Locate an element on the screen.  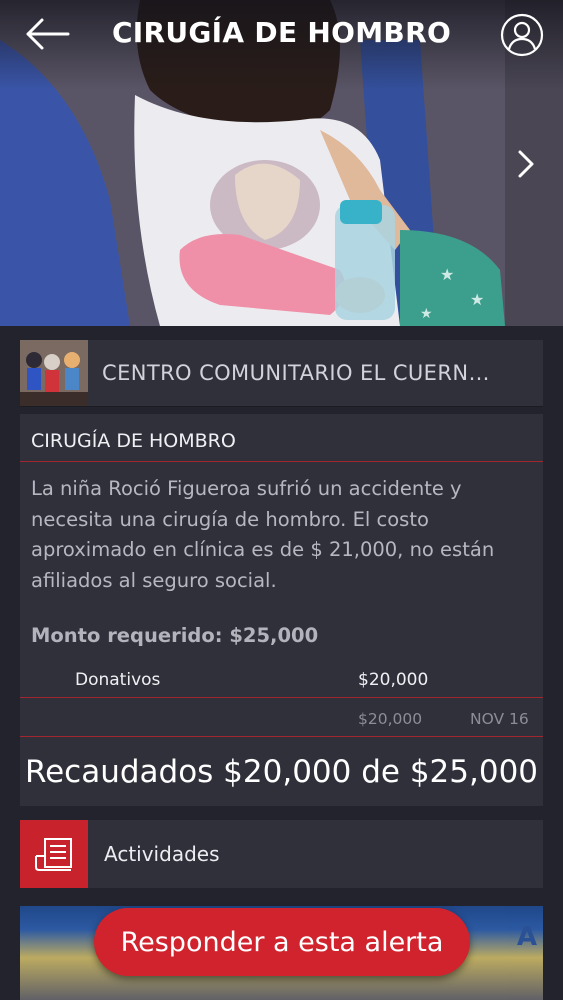
next-image-button is located at coordinates (526, 164).